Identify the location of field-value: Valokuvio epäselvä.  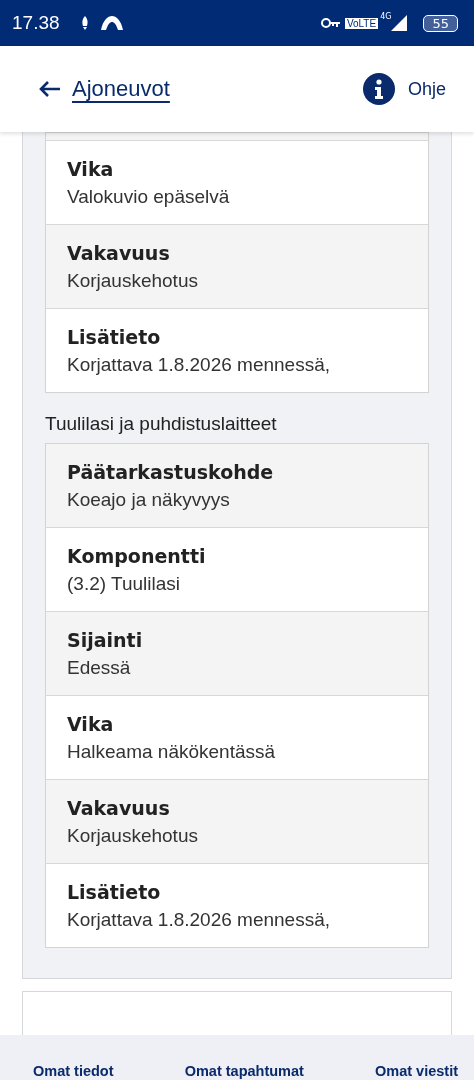
(149, 197).